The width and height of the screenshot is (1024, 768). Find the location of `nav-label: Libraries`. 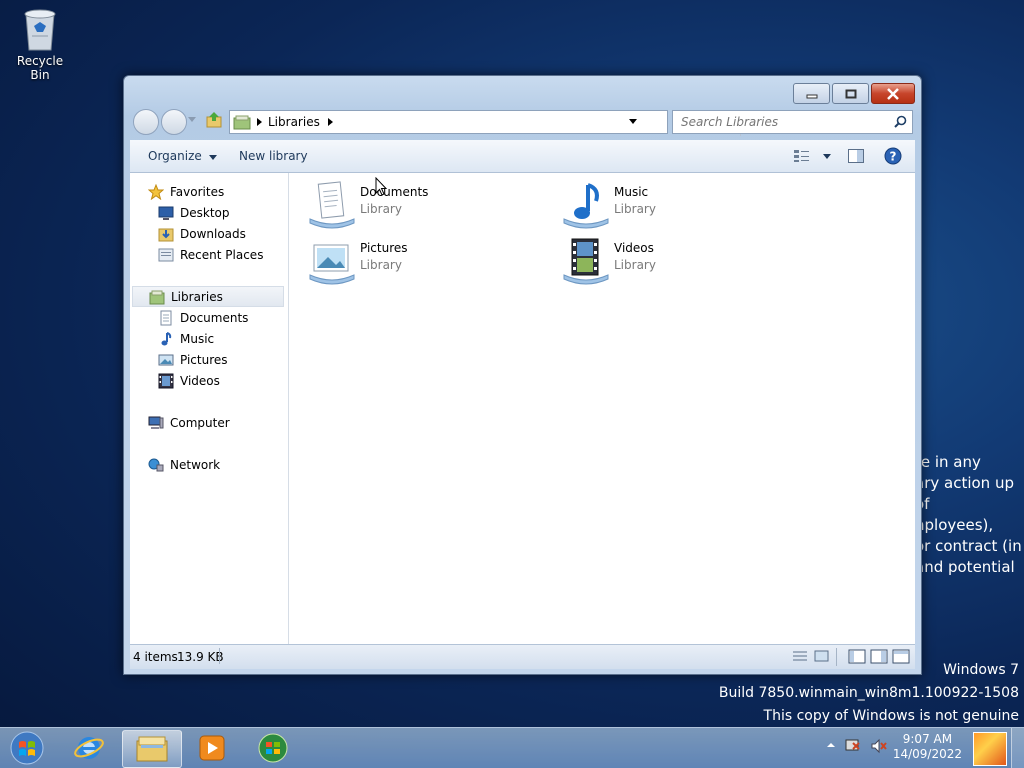

nav-label: Libraries is located at coordinates (197, 296).